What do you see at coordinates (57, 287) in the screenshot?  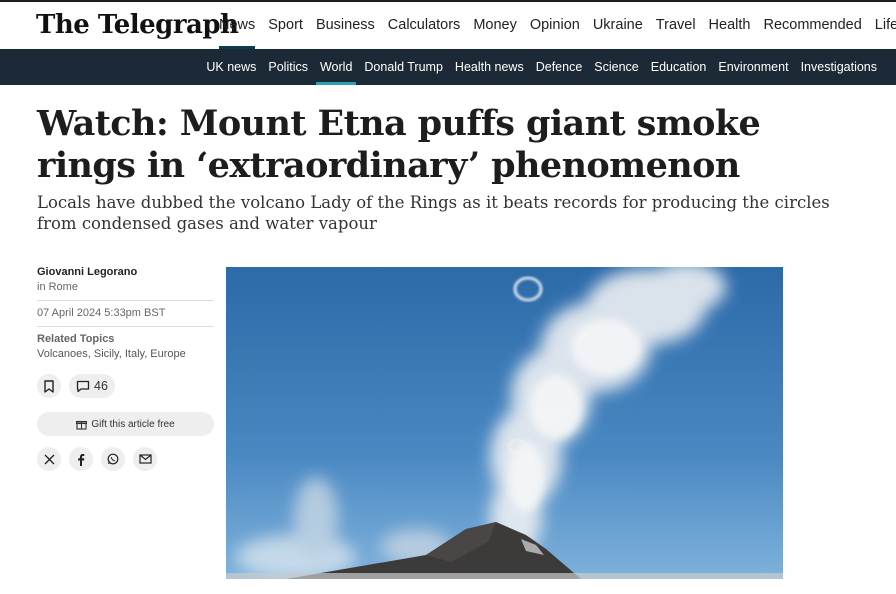 I see `author-location: in Rome` at bounding box center [57, 287].